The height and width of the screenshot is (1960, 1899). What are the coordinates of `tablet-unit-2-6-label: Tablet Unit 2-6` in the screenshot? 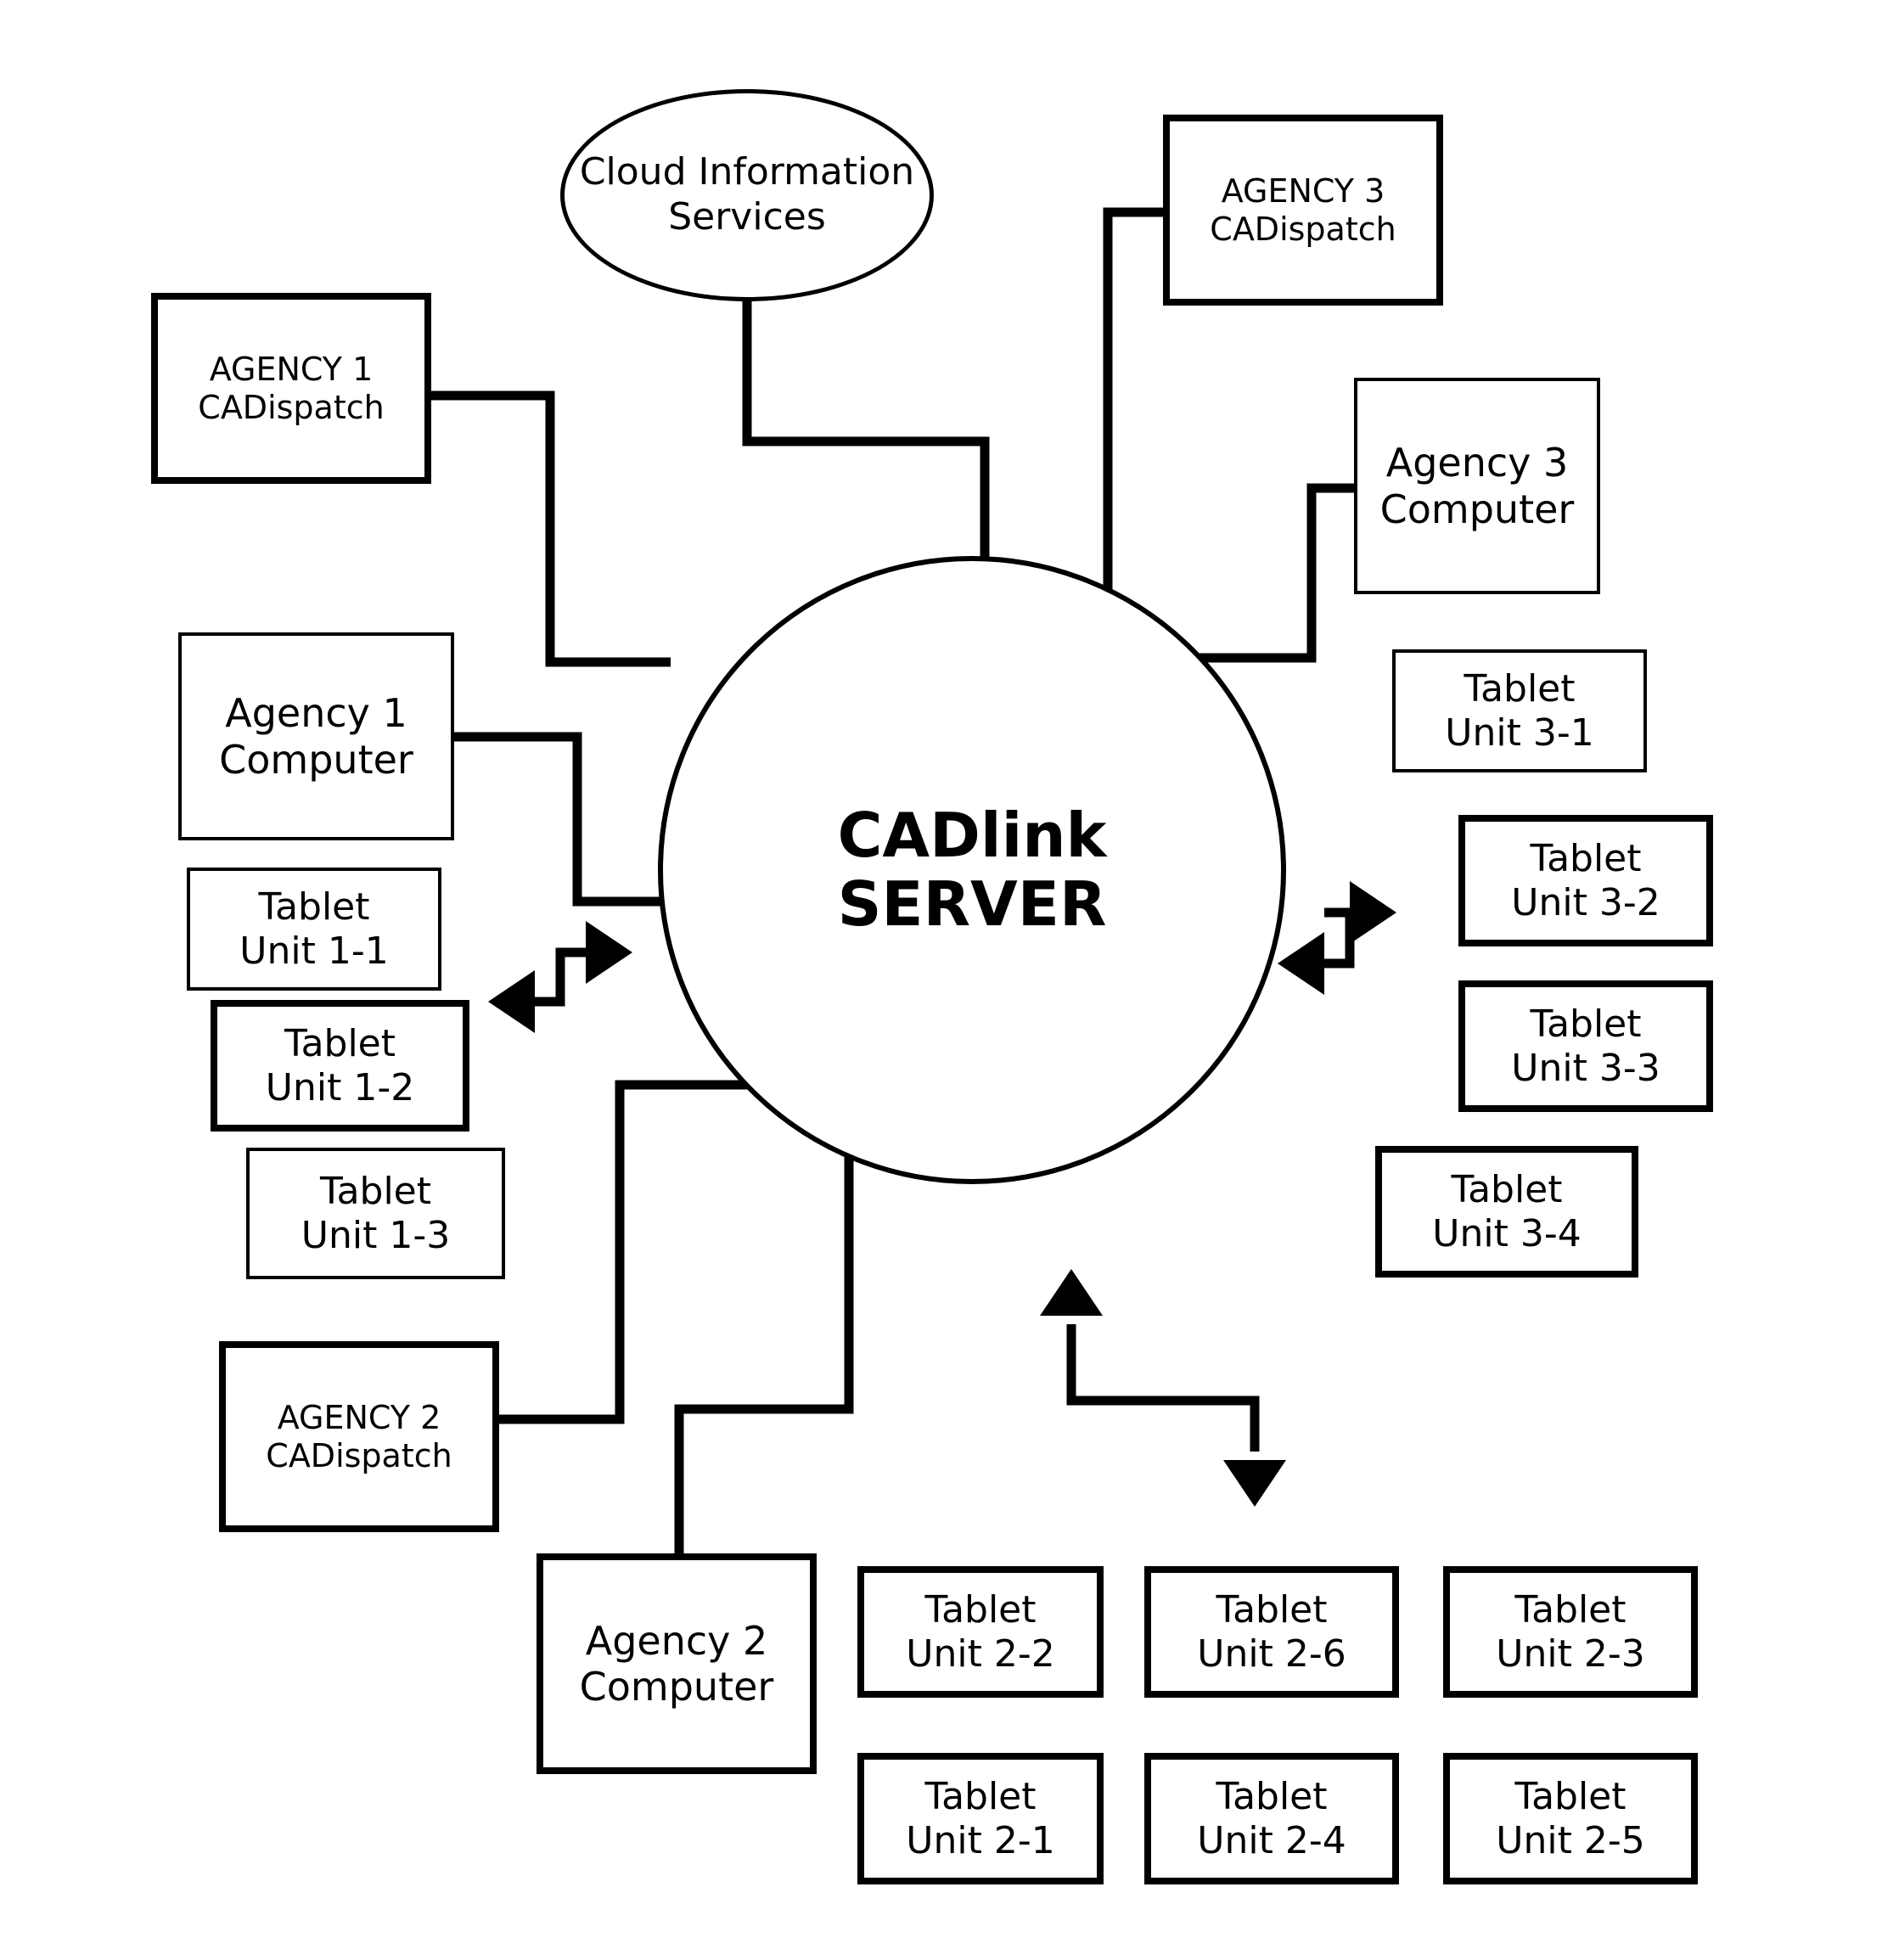 It's located at (1271, 1631).